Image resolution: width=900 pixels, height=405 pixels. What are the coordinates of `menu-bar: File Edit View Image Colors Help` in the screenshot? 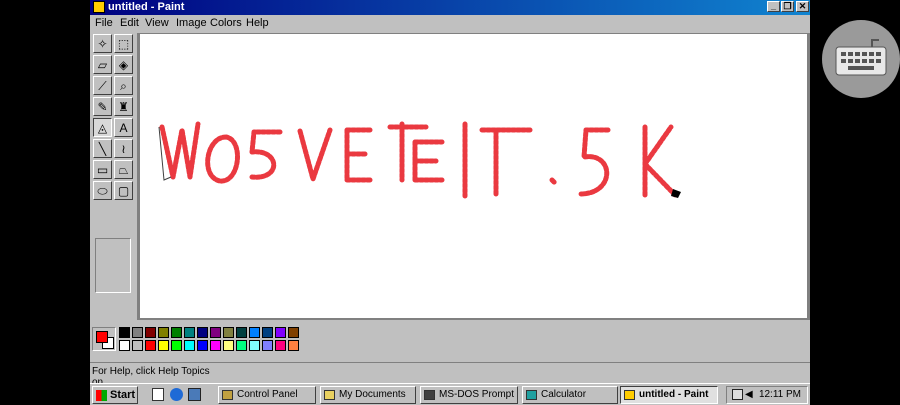 It's located at (450, 23).